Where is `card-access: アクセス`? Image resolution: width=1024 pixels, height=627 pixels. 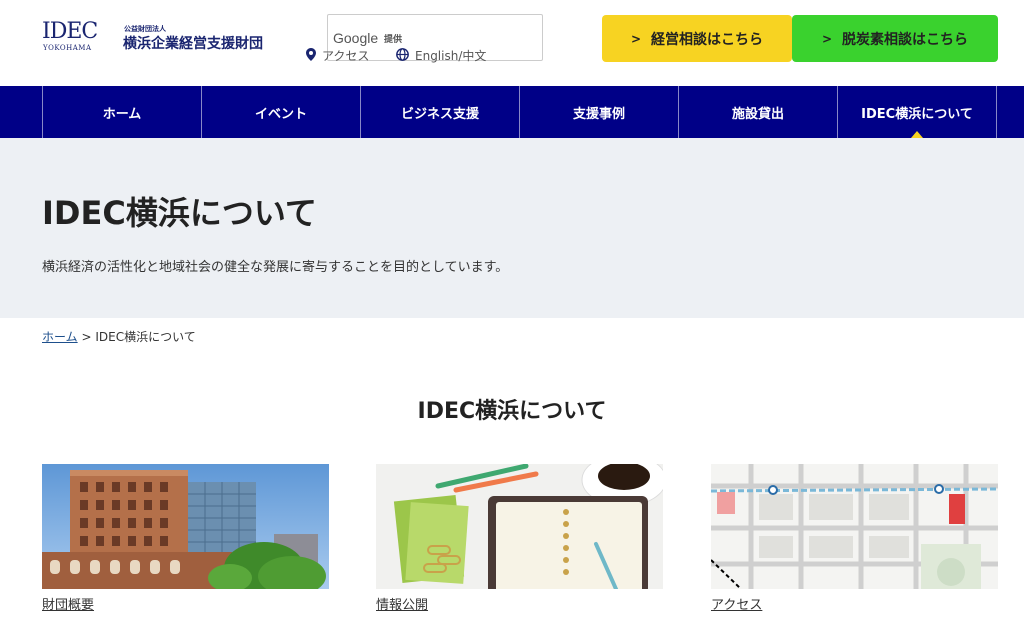 card-access: アクセス is located at coordinates (854, 538).